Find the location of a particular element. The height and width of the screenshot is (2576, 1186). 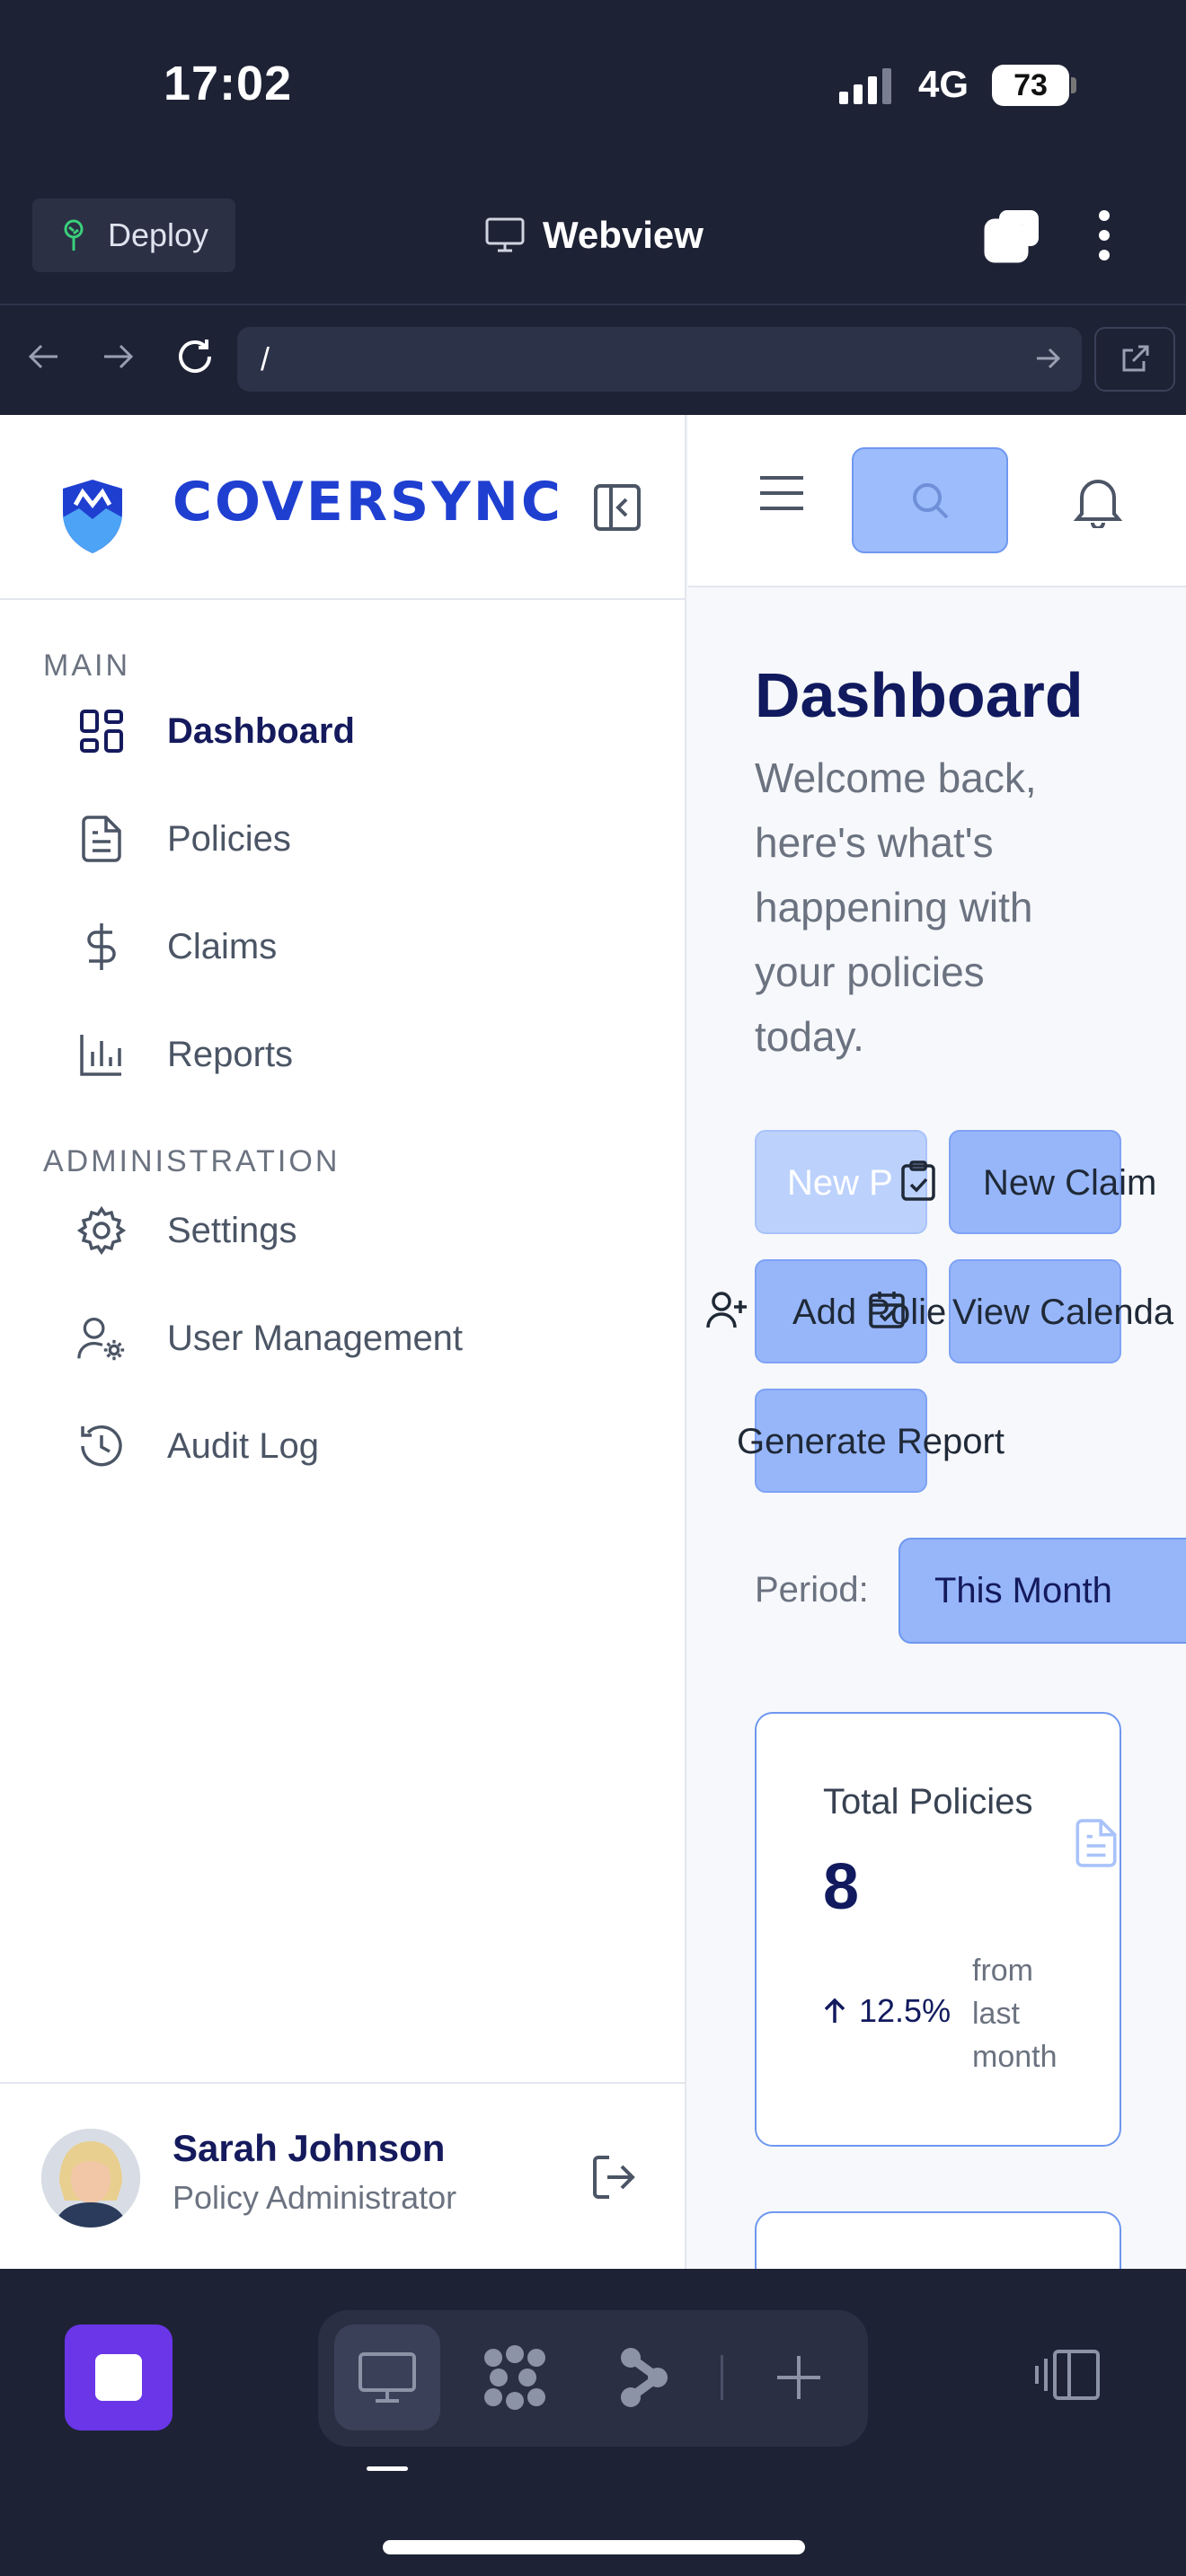

deploy-mode-button is located at coordinates (644, 2377).